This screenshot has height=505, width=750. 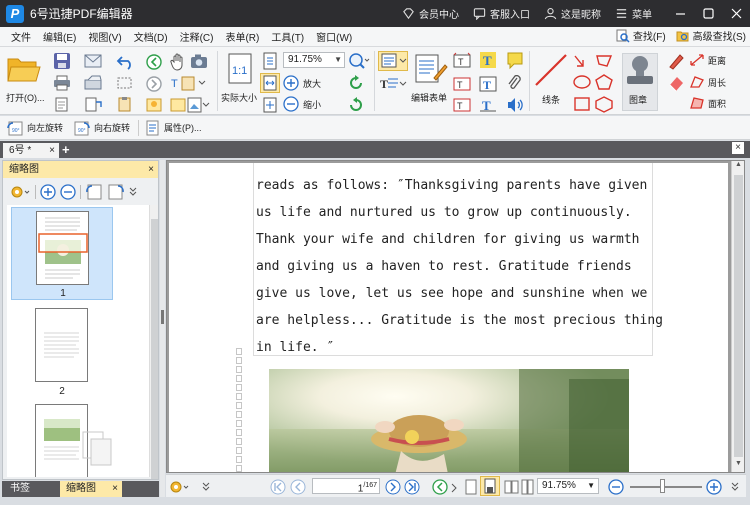 What do you see at coordinates (676, 61) in the screenshot?
I see `pencil-icon` at bounding box center [676, 61].